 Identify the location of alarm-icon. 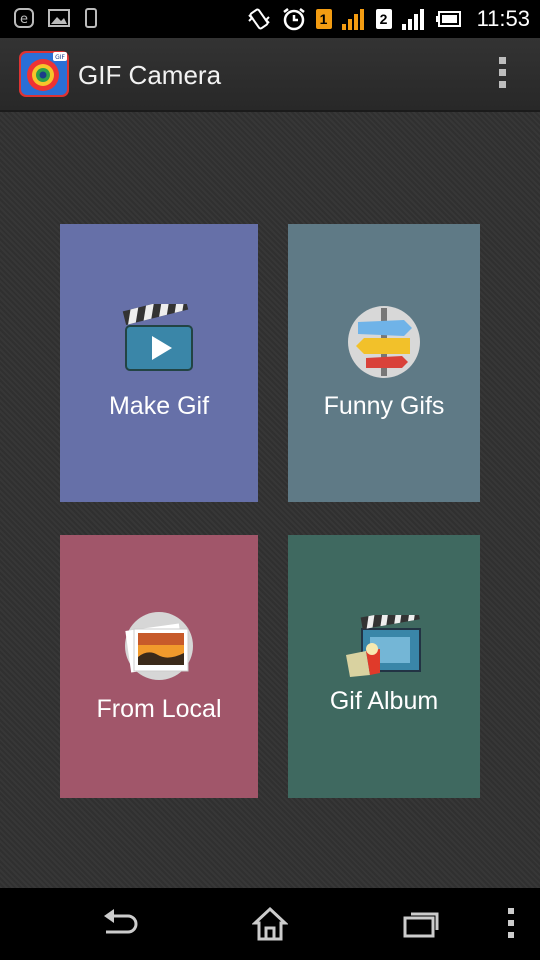
(293, 19).